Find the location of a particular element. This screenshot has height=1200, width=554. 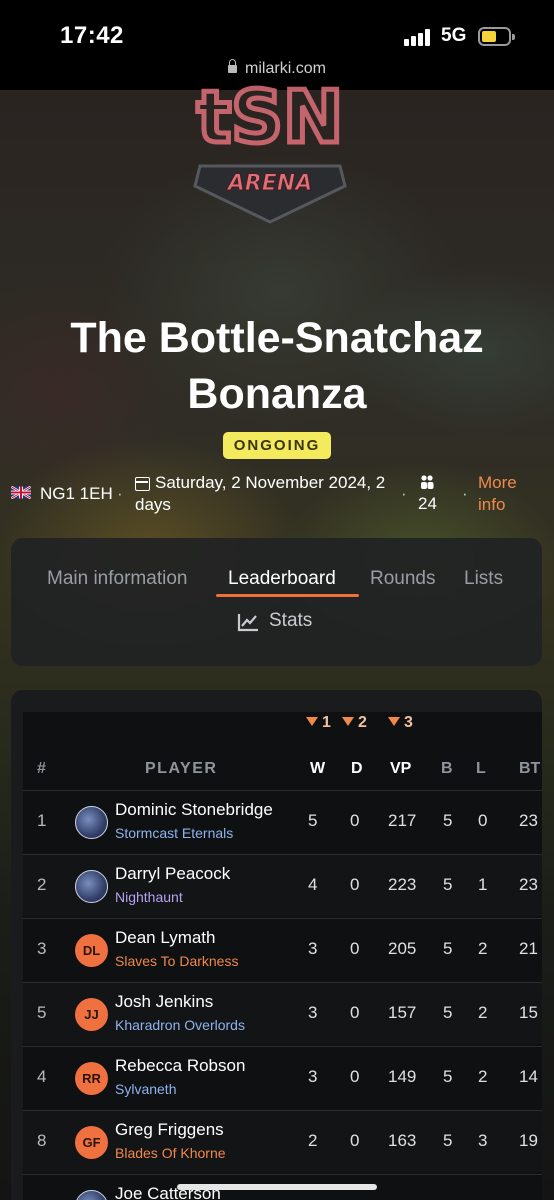

tsn-arena-logo: tSN ARENA is located at coordinates (270, 153).